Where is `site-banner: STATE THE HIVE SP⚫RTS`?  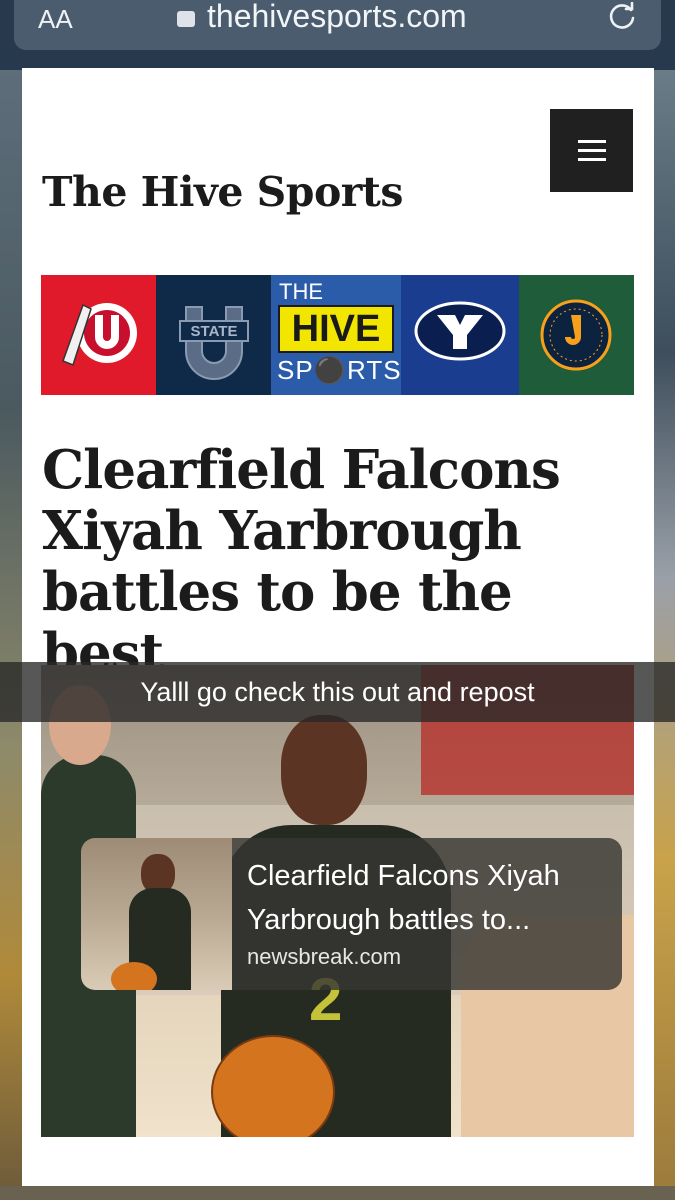 site-banner: STATE THE HIVE SP⚫RTS is located at coordinates (337, 335).